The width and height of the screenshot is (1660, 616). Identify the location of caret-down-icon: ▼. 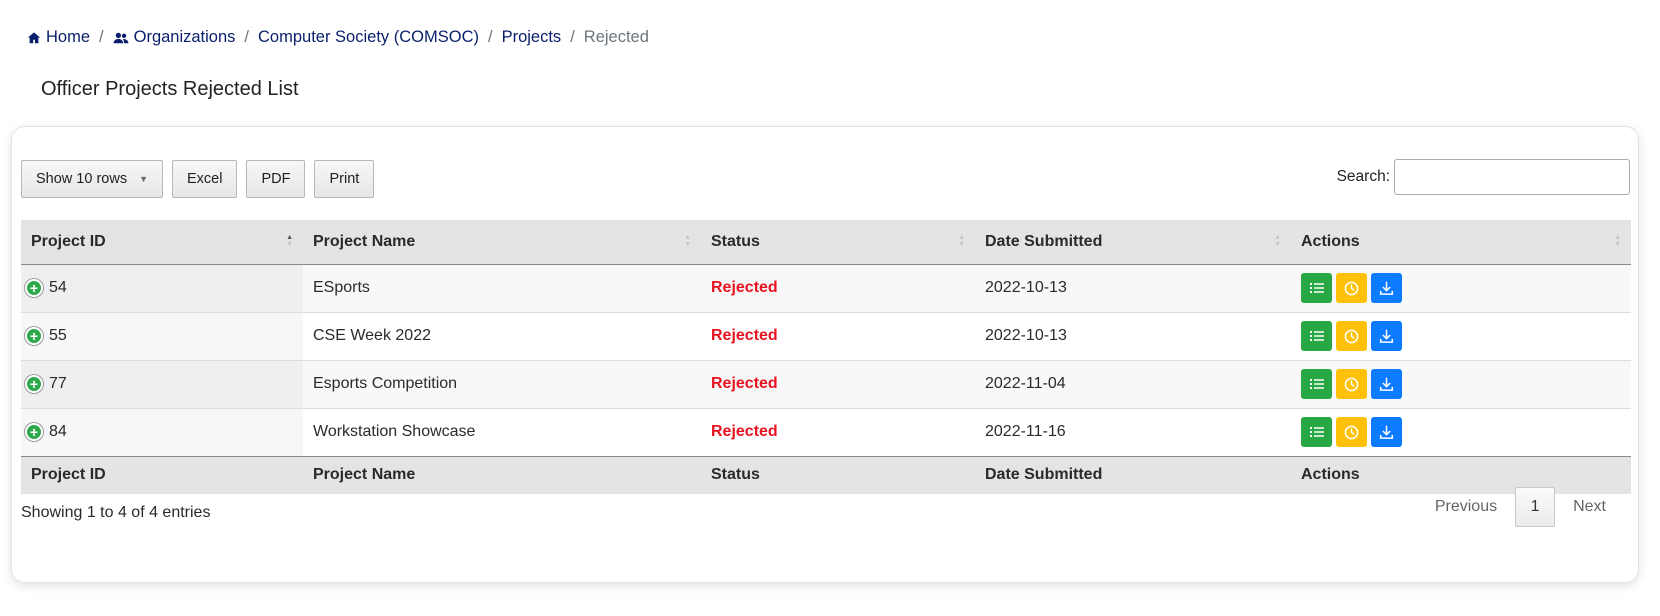
(143, 179).